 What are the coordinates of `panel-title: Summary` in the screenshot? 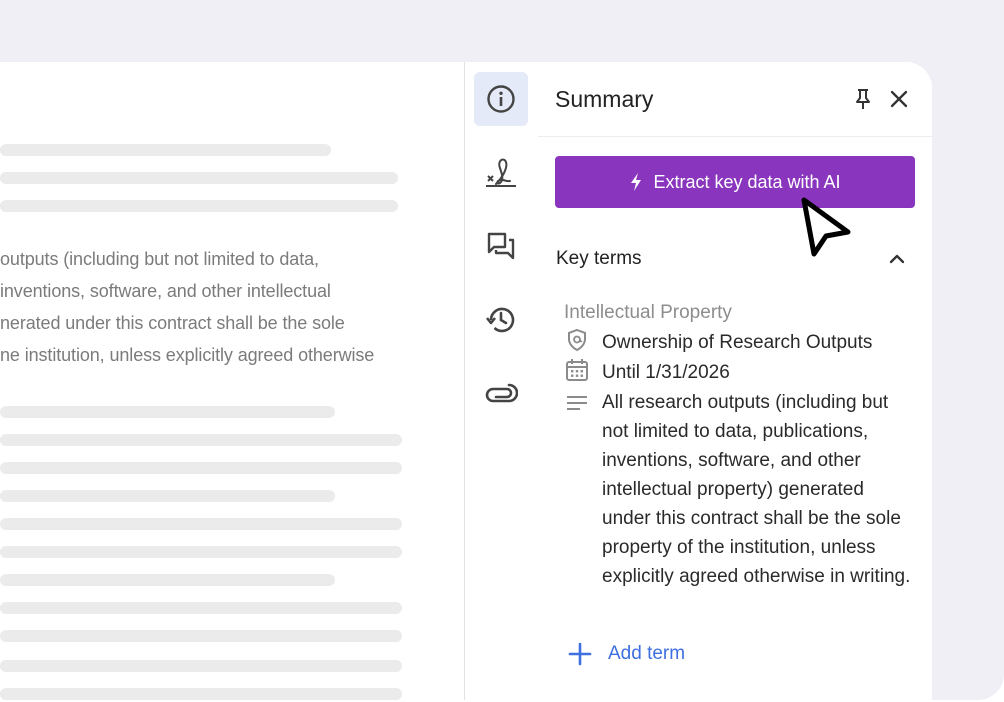 It's located at (604, 99).